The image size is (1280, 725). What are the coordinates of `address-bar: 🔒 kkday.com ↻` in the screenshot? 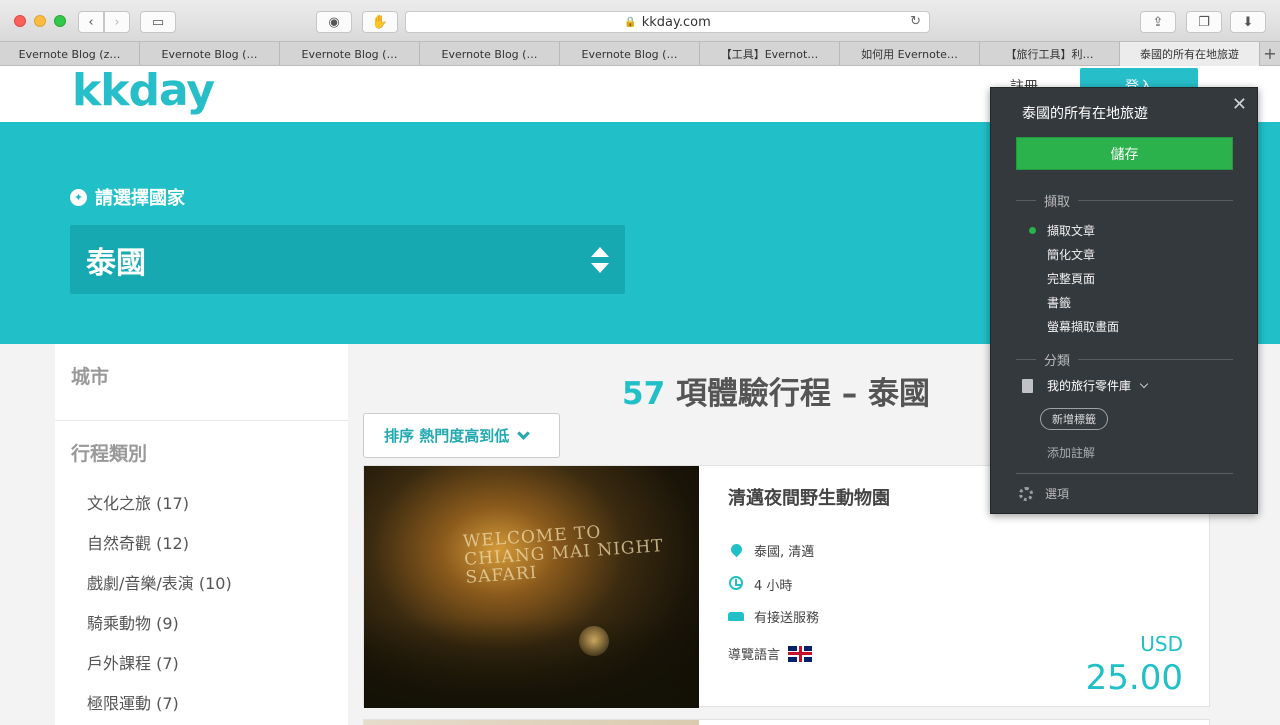 It's located at (667, 22).